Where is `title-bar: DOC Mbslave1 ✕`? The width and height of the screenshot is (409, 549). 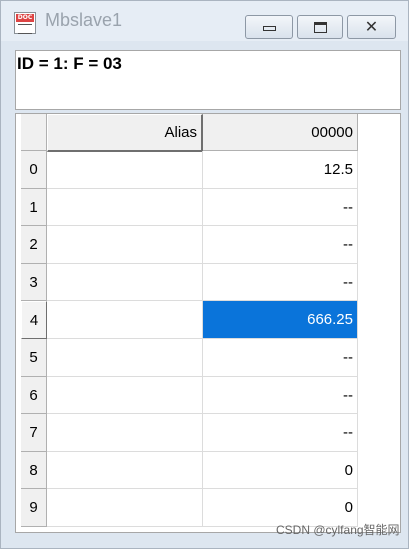 title-bar: DOC Mbslave1 ✕ is located at coordinates (204, 21).